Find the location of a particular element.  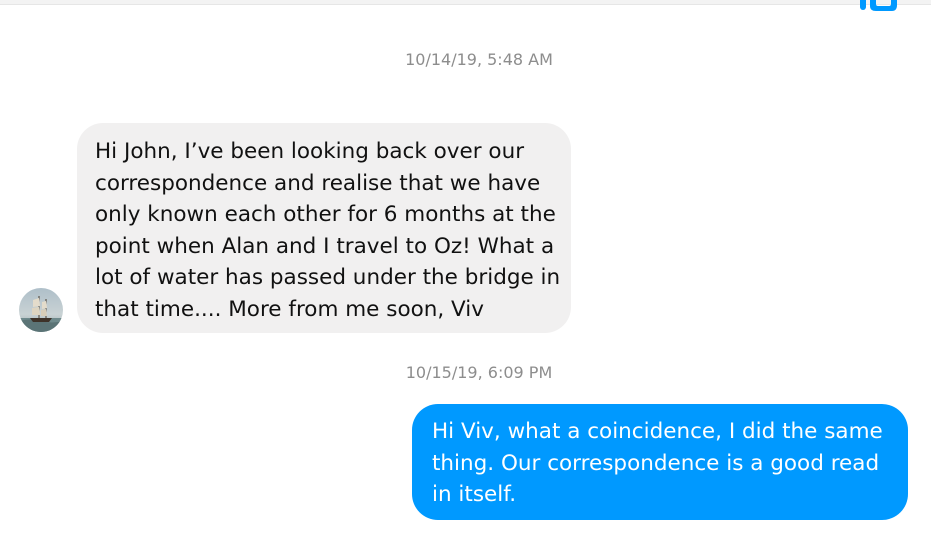

message-timestamp: 10/14/19, 5:48 AM is located at coordinates (479, 59).